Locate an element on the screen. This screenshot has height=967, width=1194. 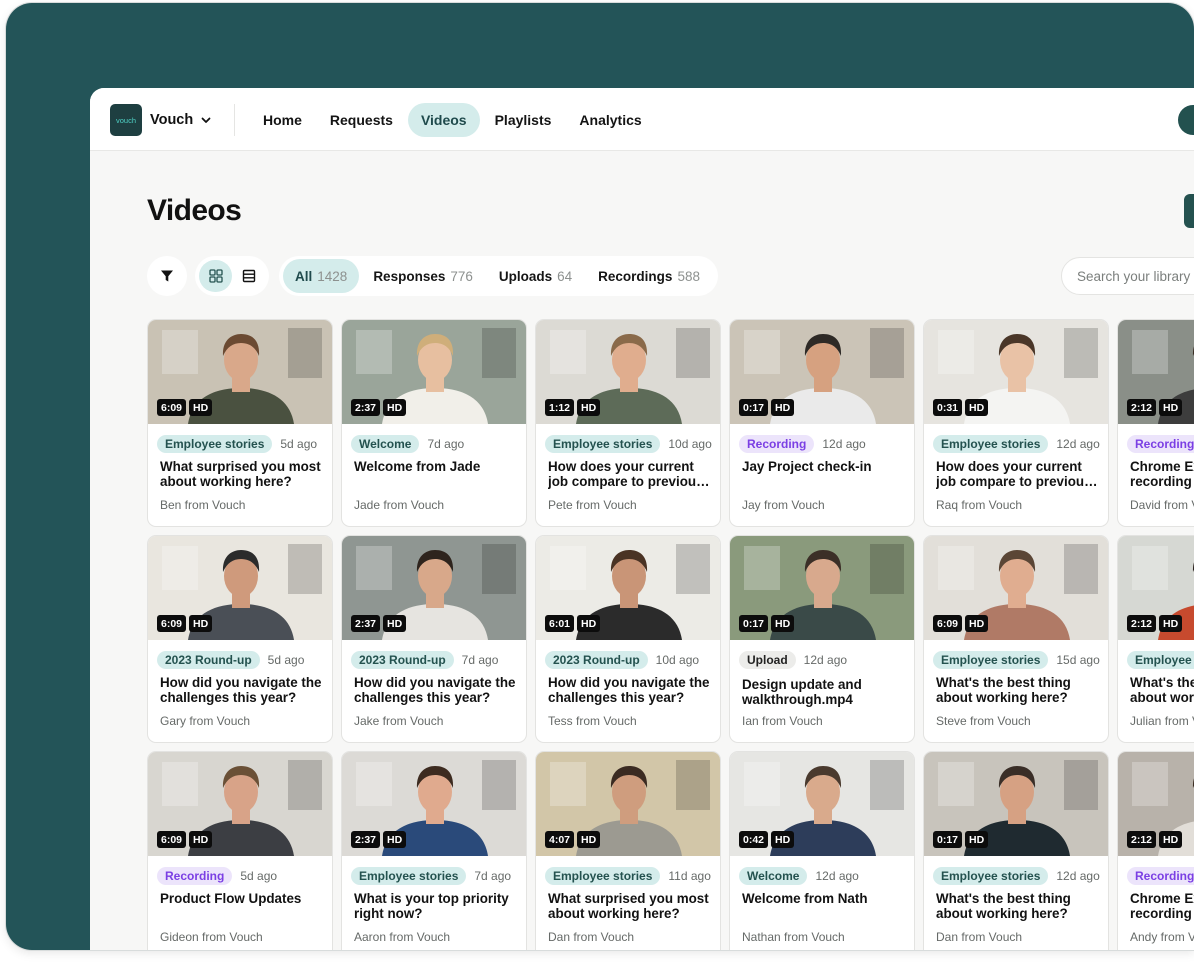
card-meta: 2023 Round-up 7d ago is located at coordinates (424, 660).